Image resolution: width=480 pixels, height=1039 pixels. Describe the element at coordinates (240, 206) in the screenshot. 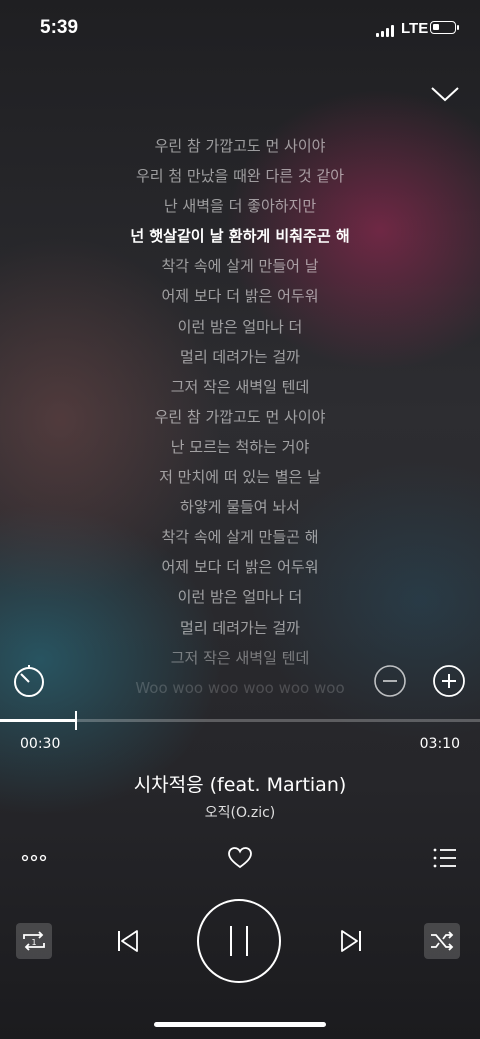

I see `lyric-line: 난 새벽을 더 좋아하지만` at that location.